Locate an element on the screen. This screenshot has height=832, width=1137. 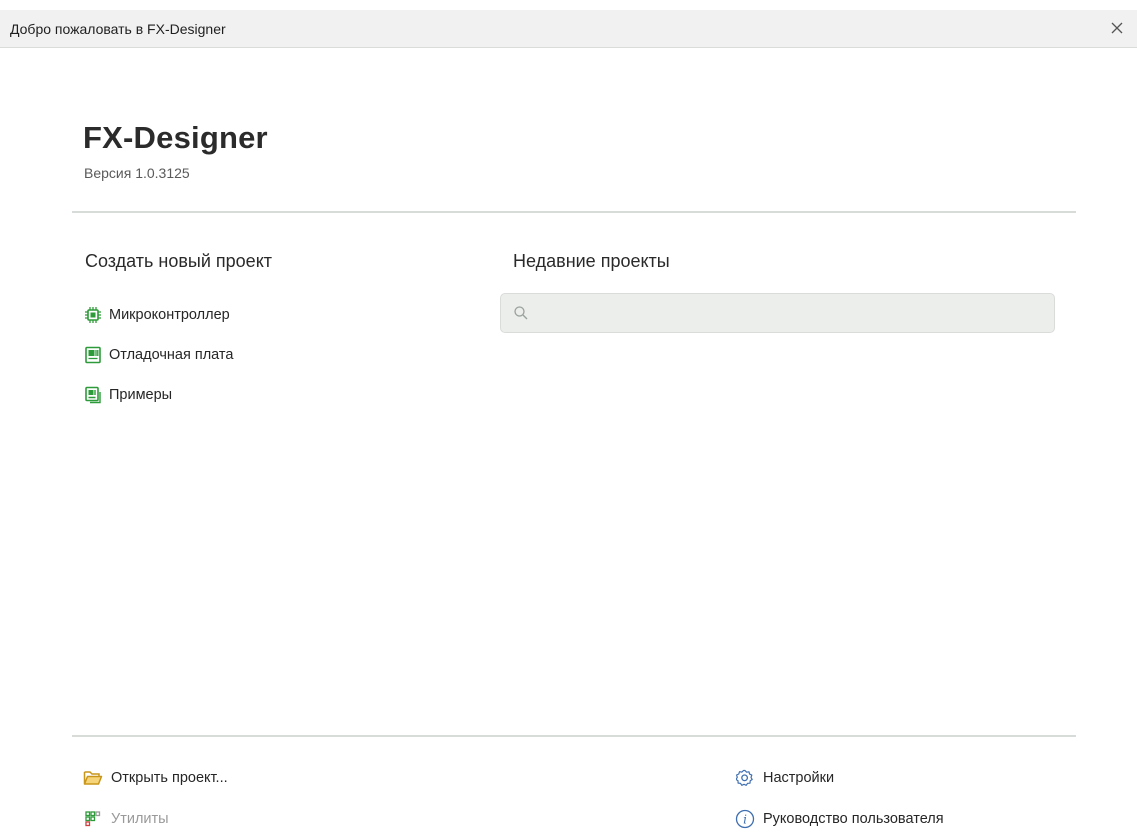
folder-open-icon is located at coordinates (93, 778).